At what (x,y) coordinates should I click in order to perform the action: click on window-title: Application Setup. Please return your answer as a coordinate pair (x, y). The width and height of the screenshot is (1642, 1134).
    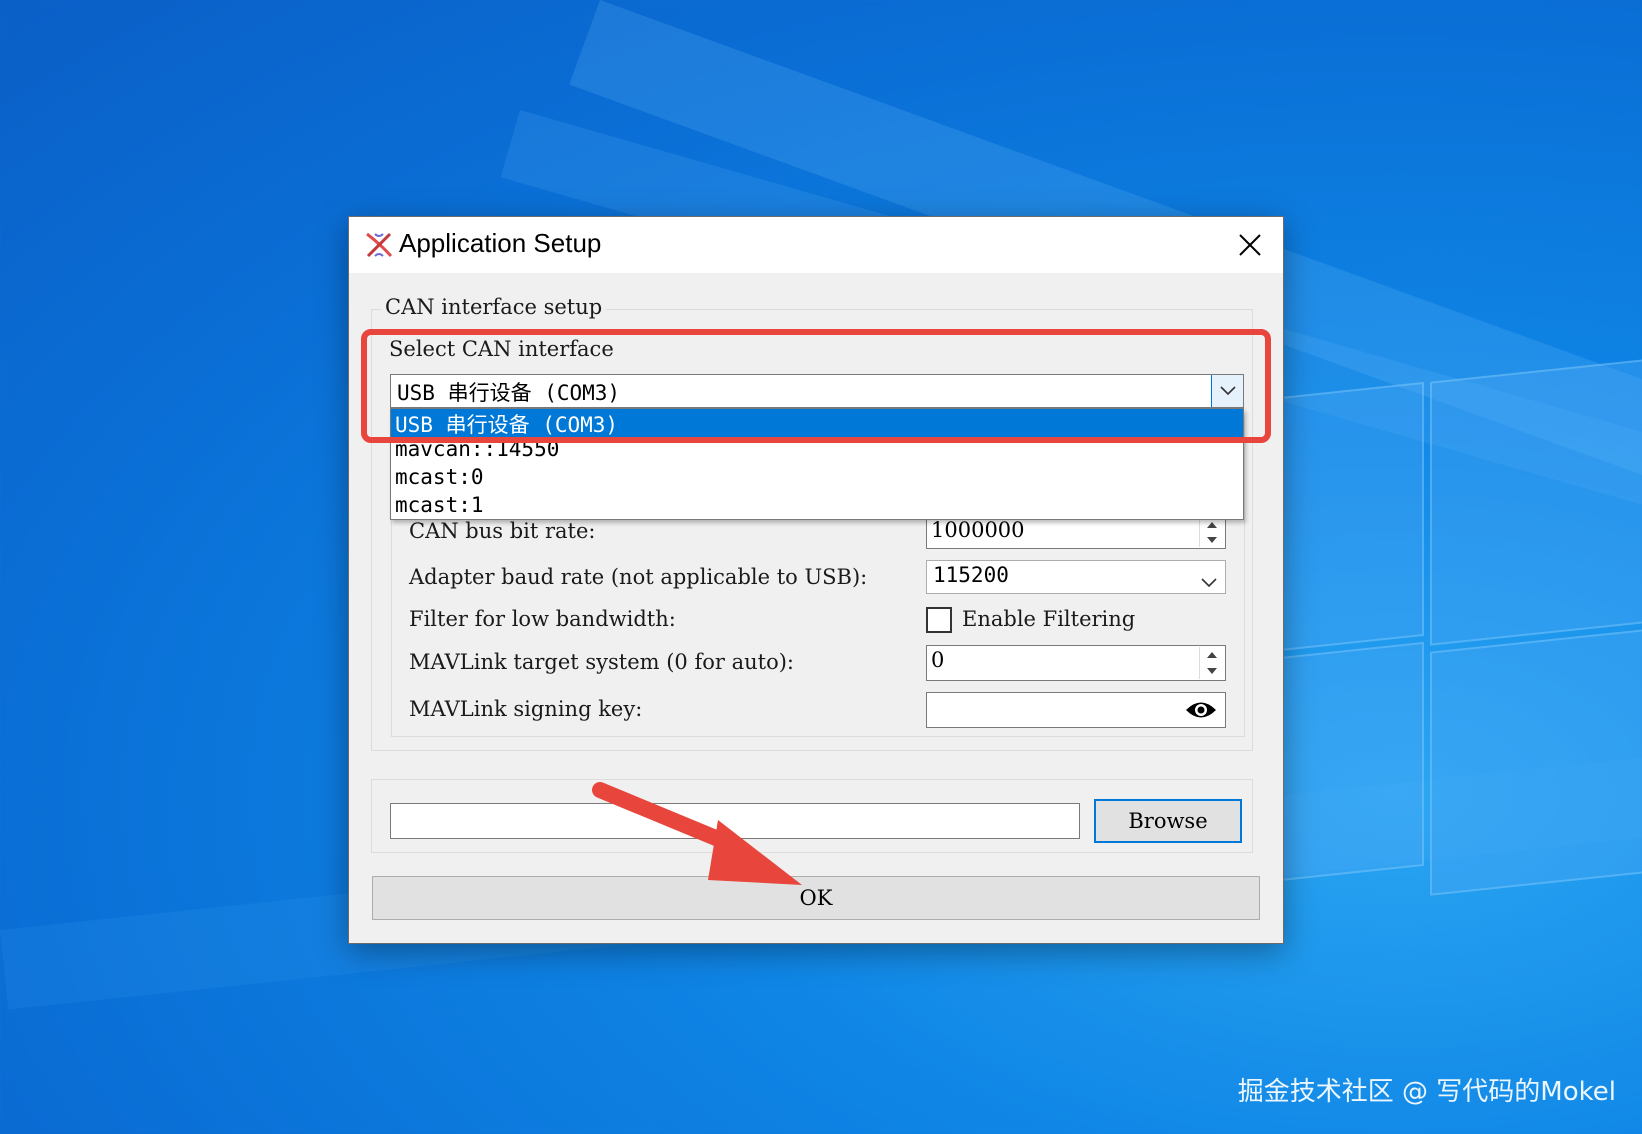
    Looking at the image, I should click on (500, 243).